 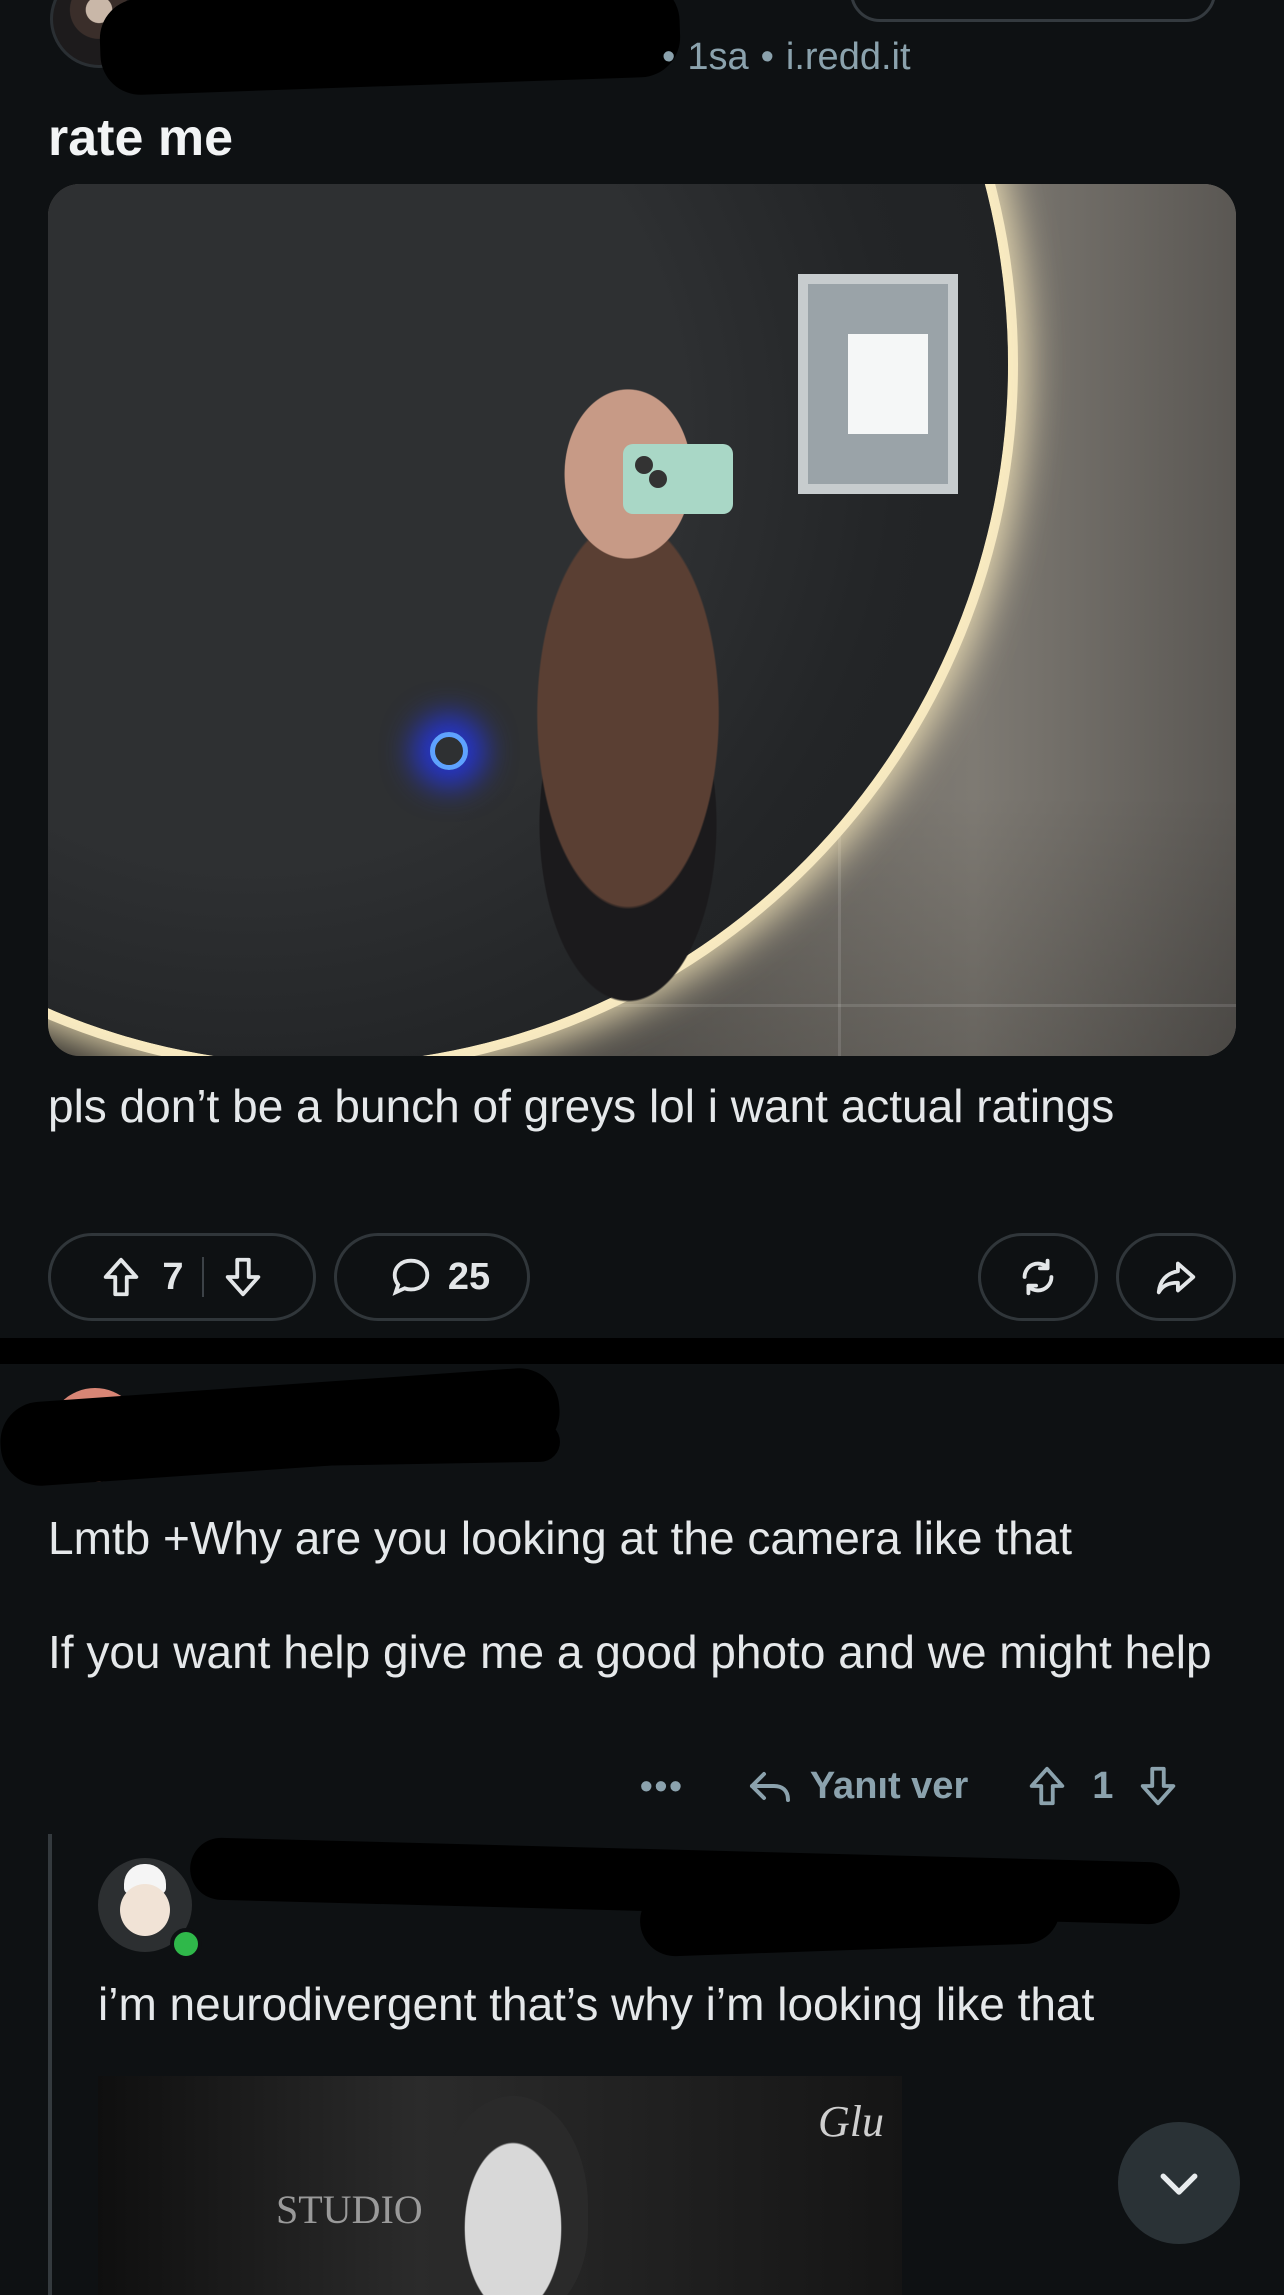 I want to click on comment-actions: ••• Yanıt ver 1, so click(x=910, y=1786).